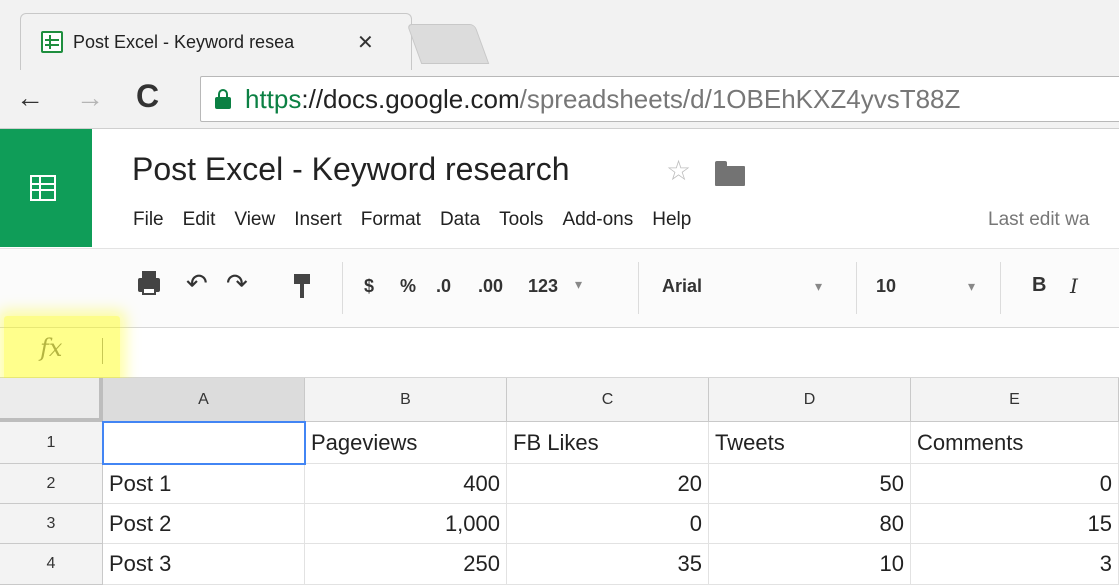  I want to click on select-all-corner, so click(51, 400).